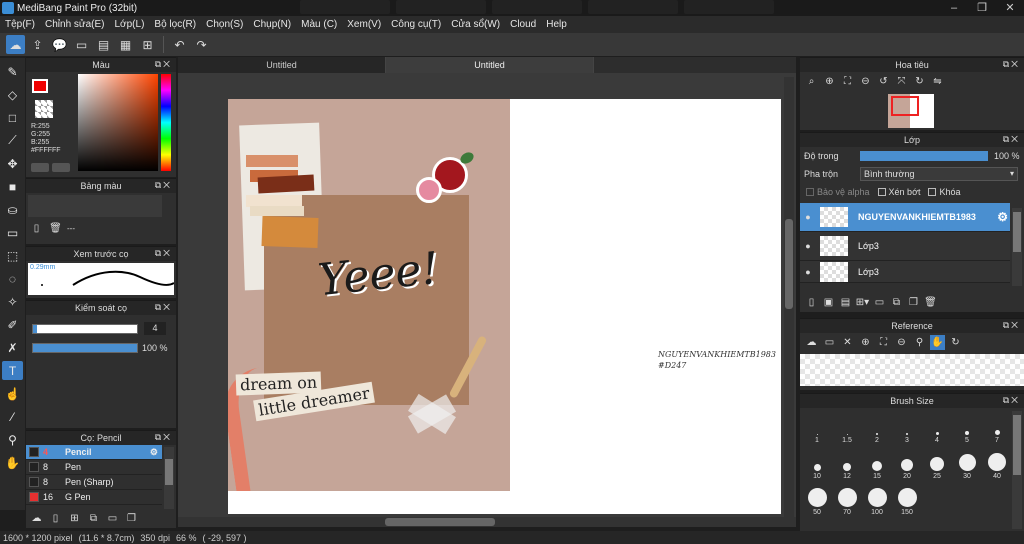  What do you see at coordinates (12, 370) in the screenshot?
I see `text-tool-icon: T` at bounding box center [12, 370].